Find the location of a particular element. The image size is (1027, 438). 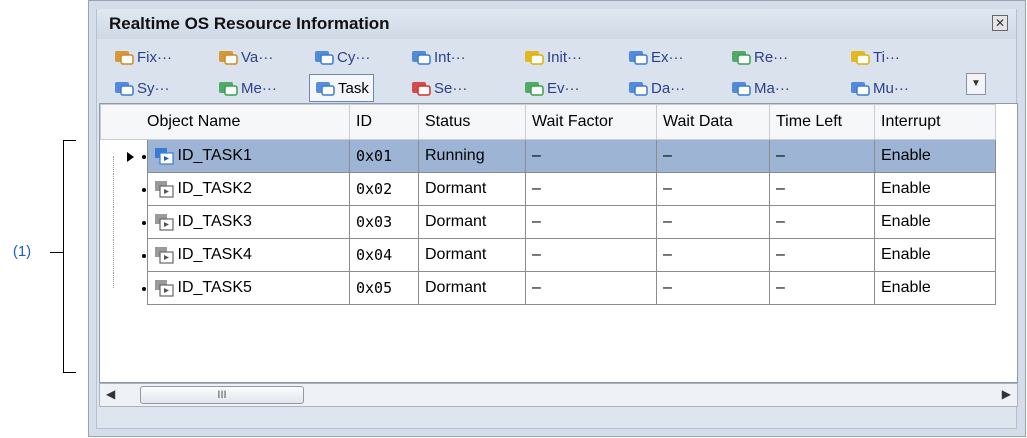

table-row: ID_TASK5 0x05 Dormant – – – Enable is located at coordinates (548, 288).